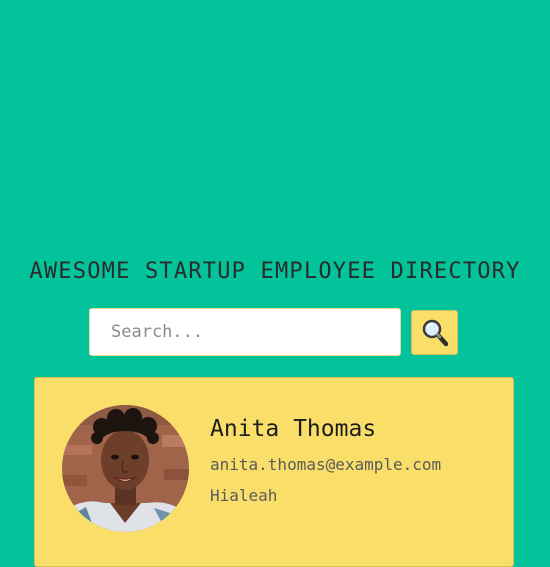 The height and width of the screenshot is (567, 550). I want to click on employee-name: Anita Thomas, so click(293, 429).